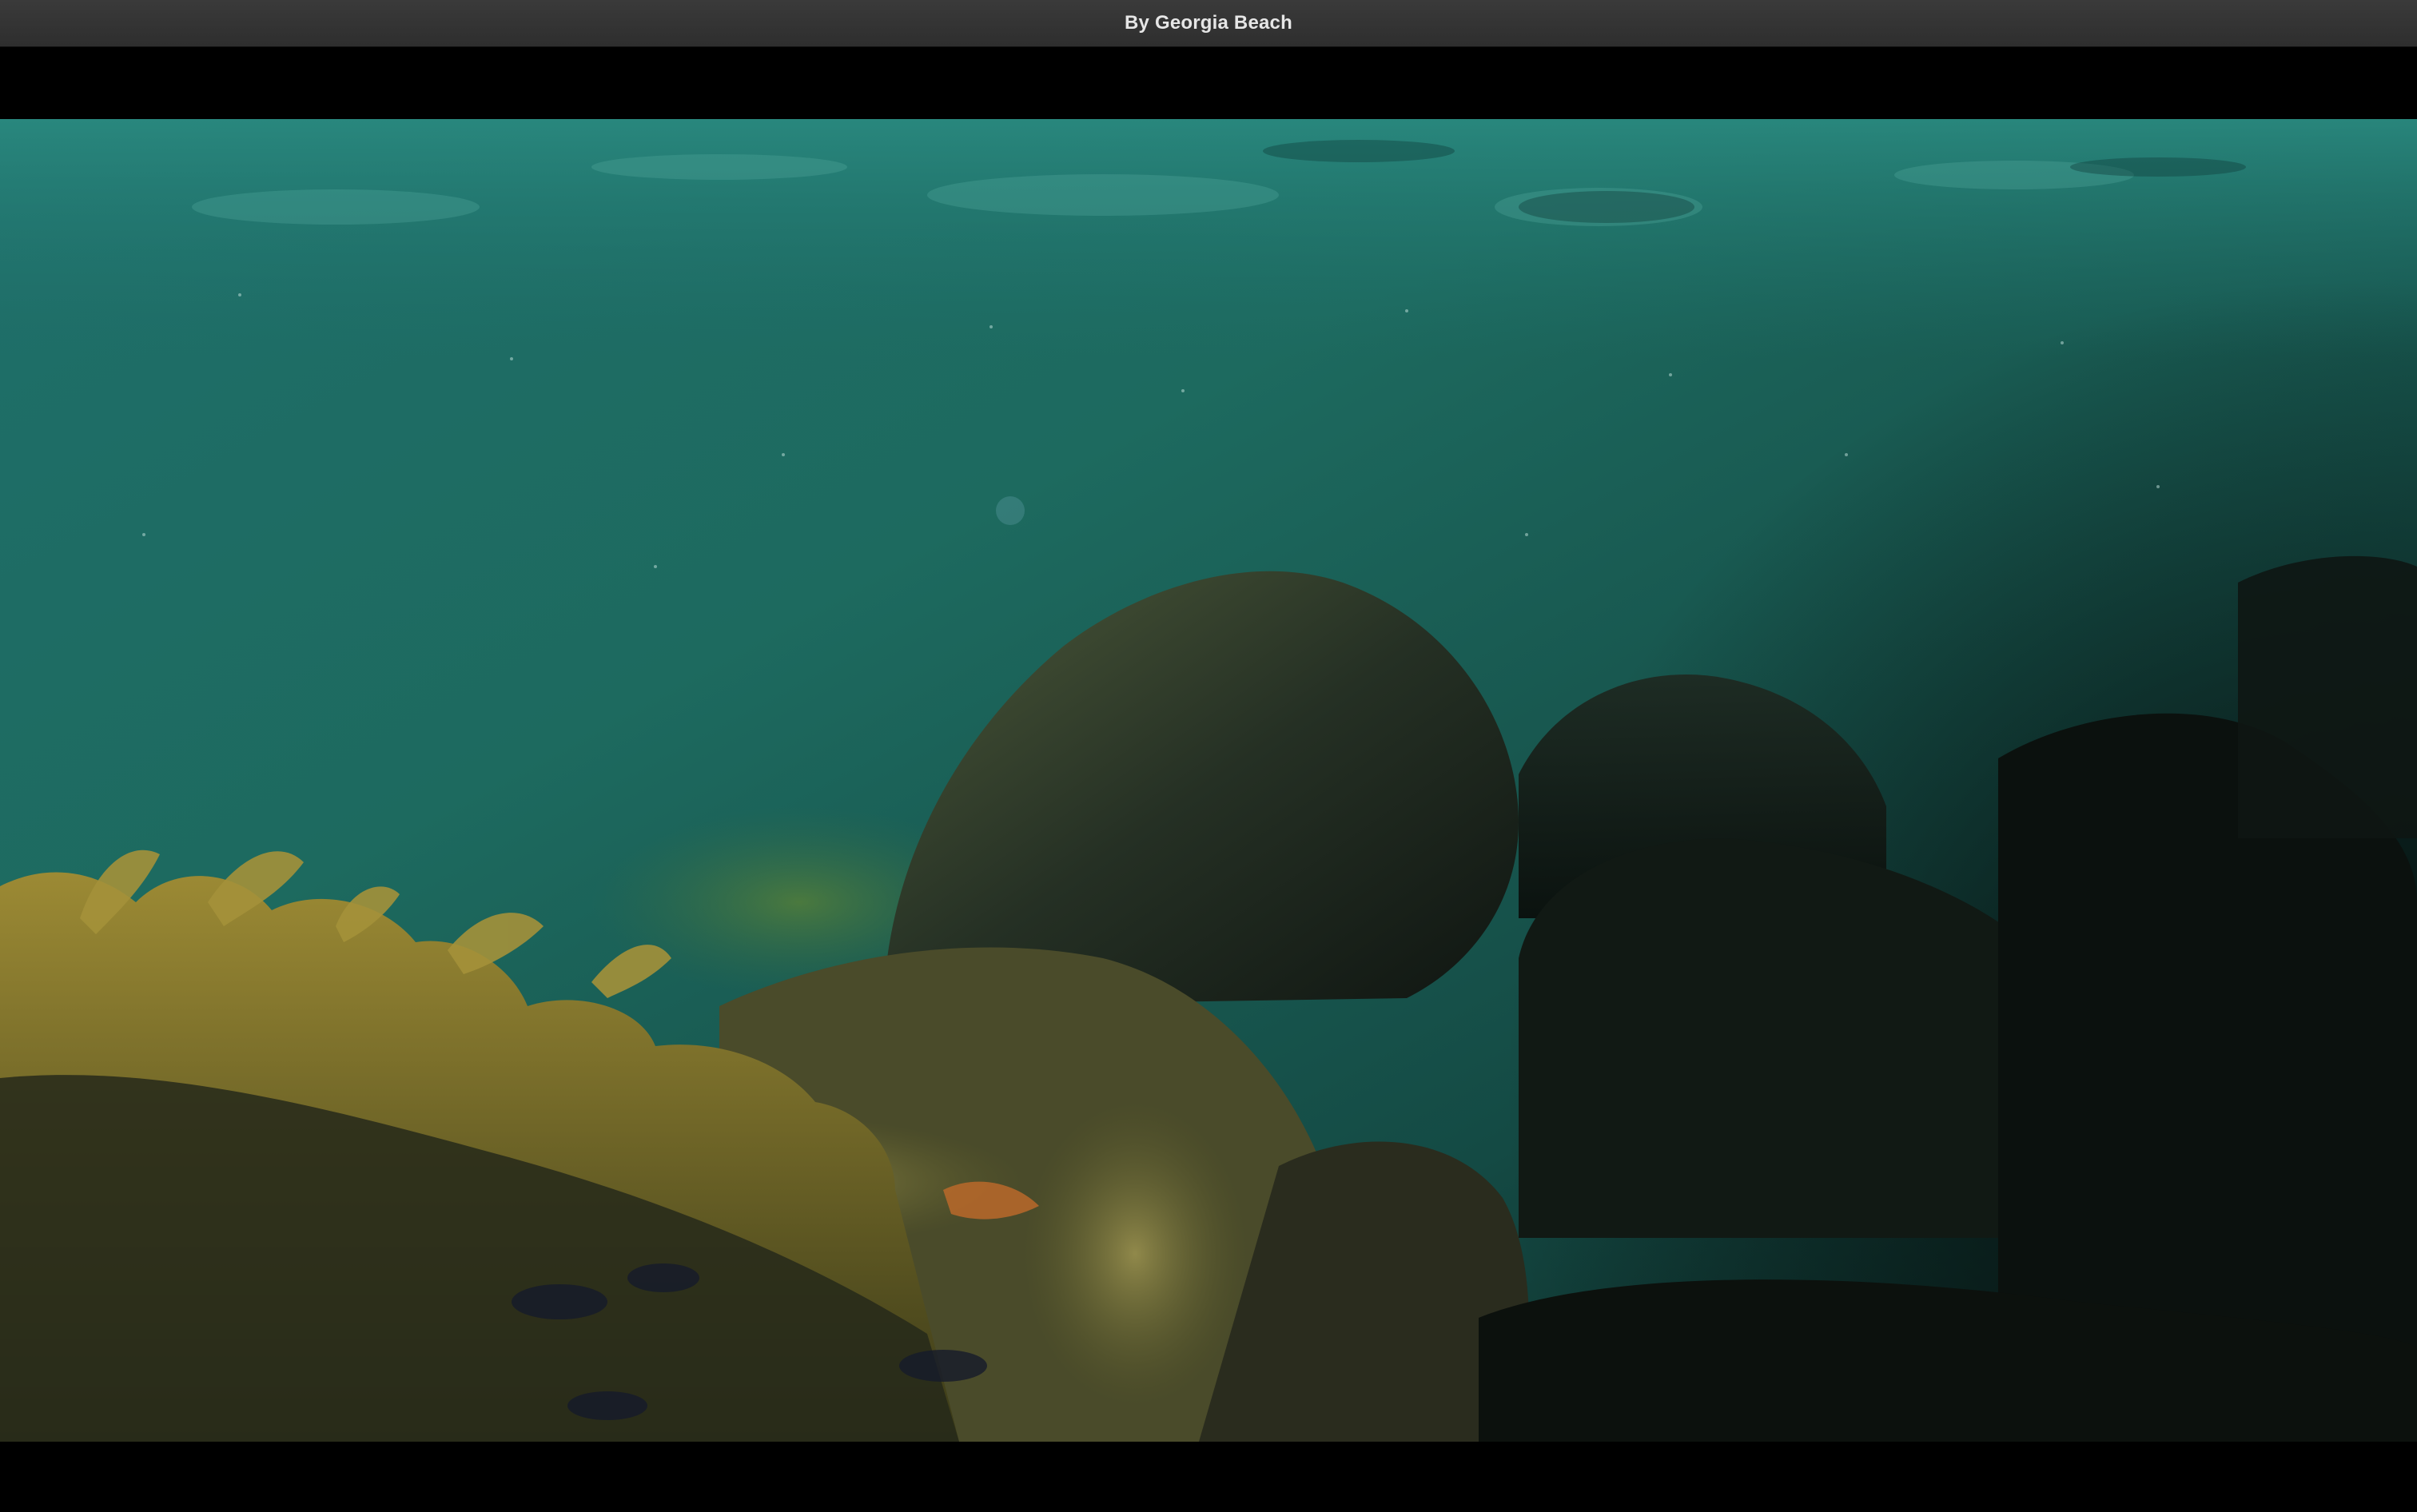 The width and height of the screenshot is (2417, 1512). I want to click on window-title: By Georgia Beach, so click(1208, 23).